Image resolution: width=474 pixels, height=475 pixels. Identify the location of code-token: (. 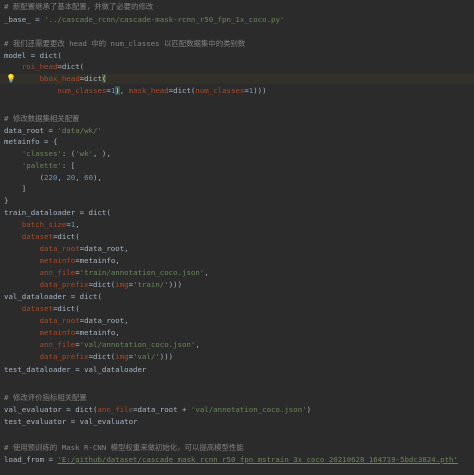
(24, 177).